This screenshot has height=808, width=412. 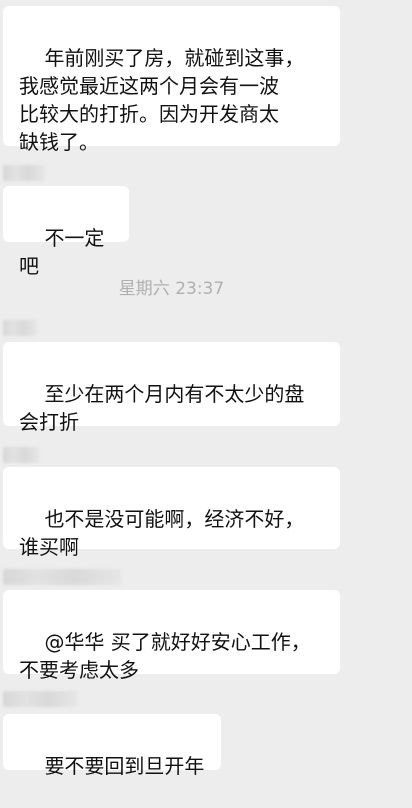 What do you see at coordinates (124, 766) in the screenshot?
I see `message-text: 要不要回到旦开年` at bounding box center [124, 766].